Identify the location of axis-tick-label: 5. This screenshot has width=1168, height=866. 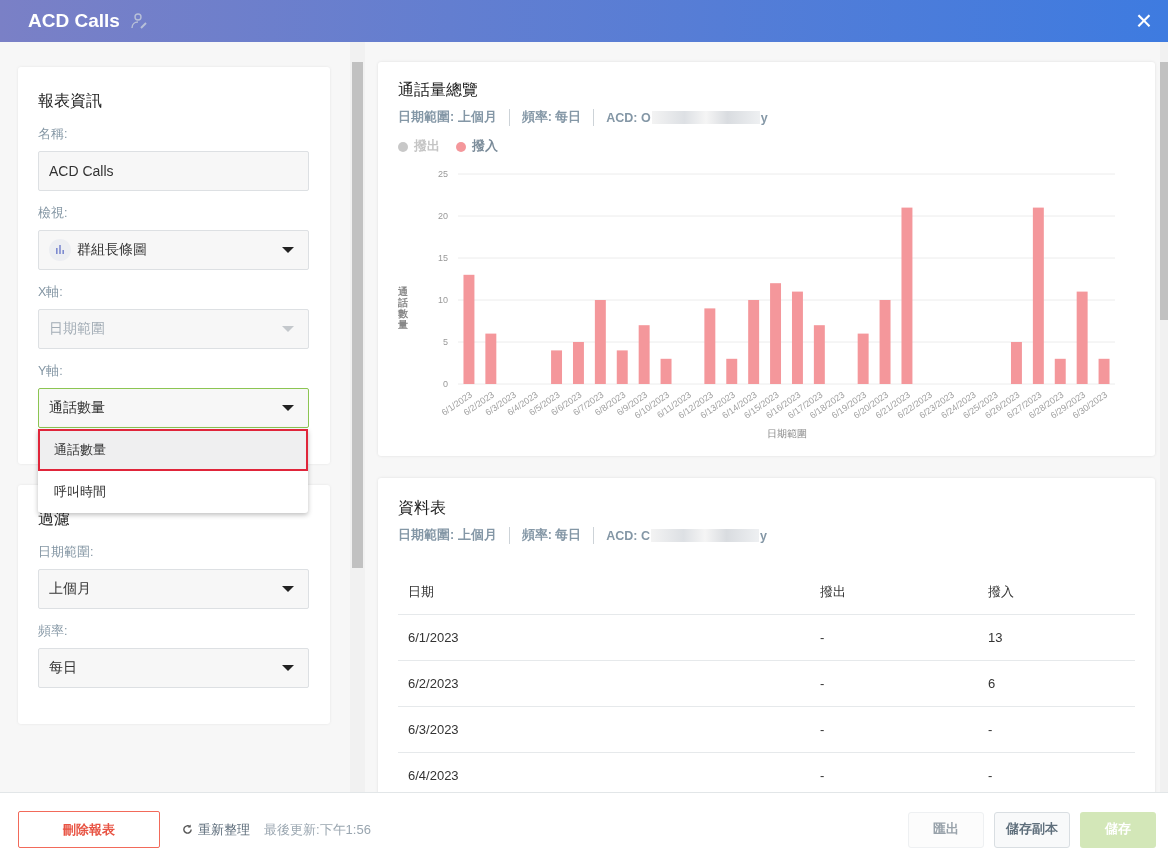
(445, 342).